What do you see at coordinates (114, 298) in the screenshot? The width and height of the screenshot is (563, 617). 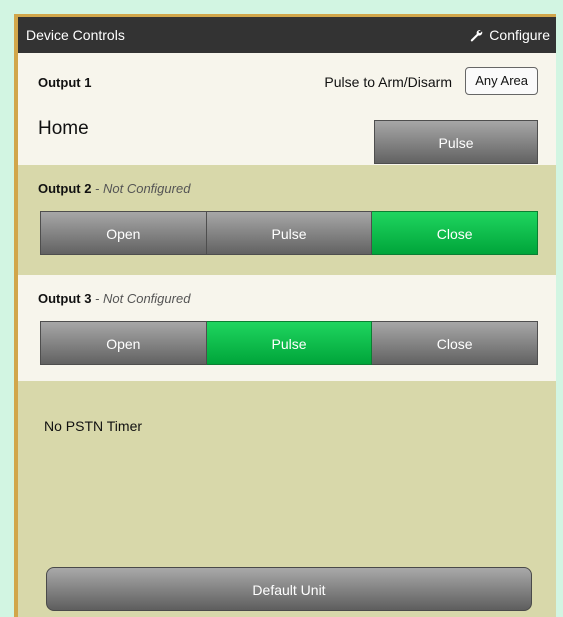 I see `output-3-label: Output 3 - Not Configured` at bounding box center [114, 298].